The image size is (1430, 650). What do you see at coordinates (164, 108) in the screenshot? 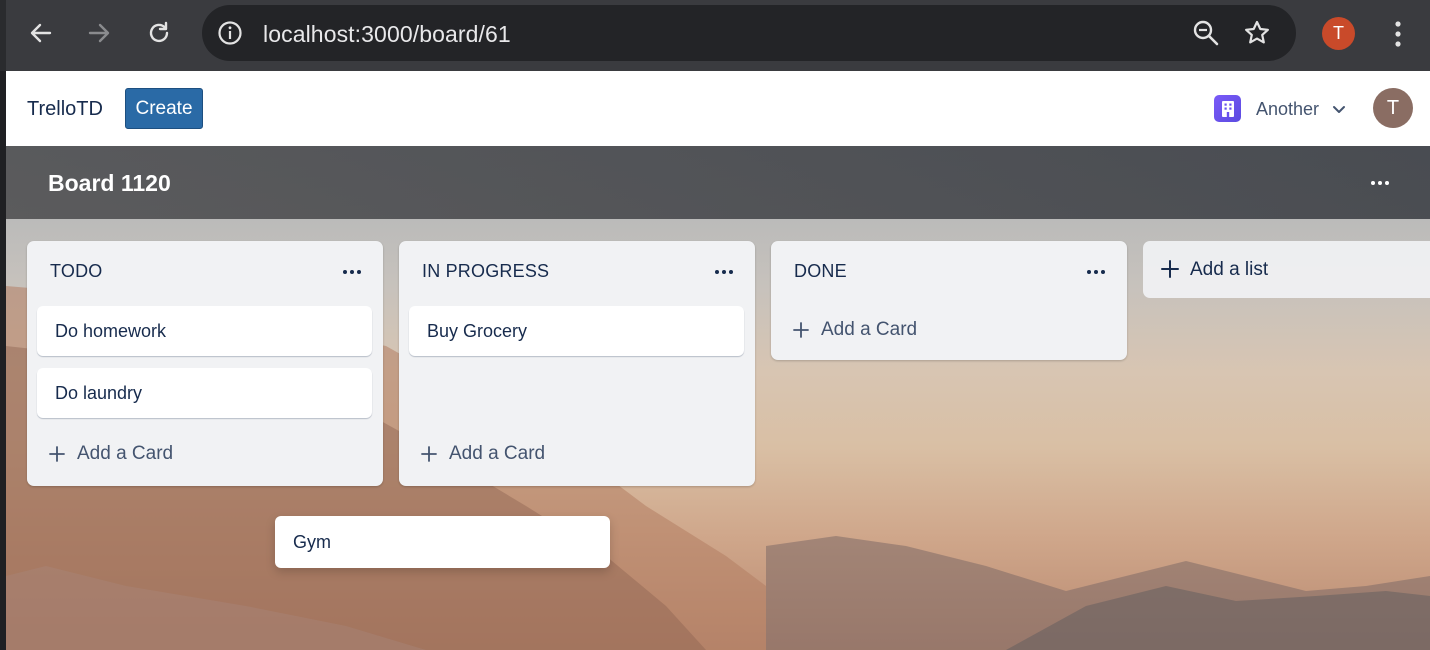
I see `create-button: Create` at bounding box center [164, 108].